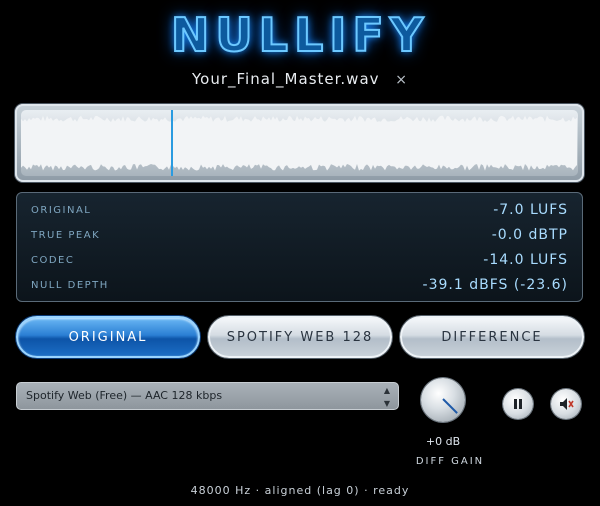 The image size is (600, 506). I want to click on pause-button, so click(518, 404).